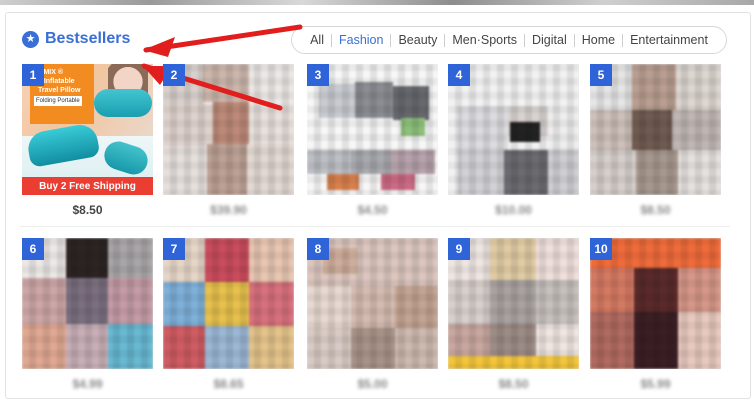 This screenshot has width=754, height=404. What do you see at coordinates (655, 129) in the screenshot?
I see `product-image: 5` at bounding box center [655, 129].